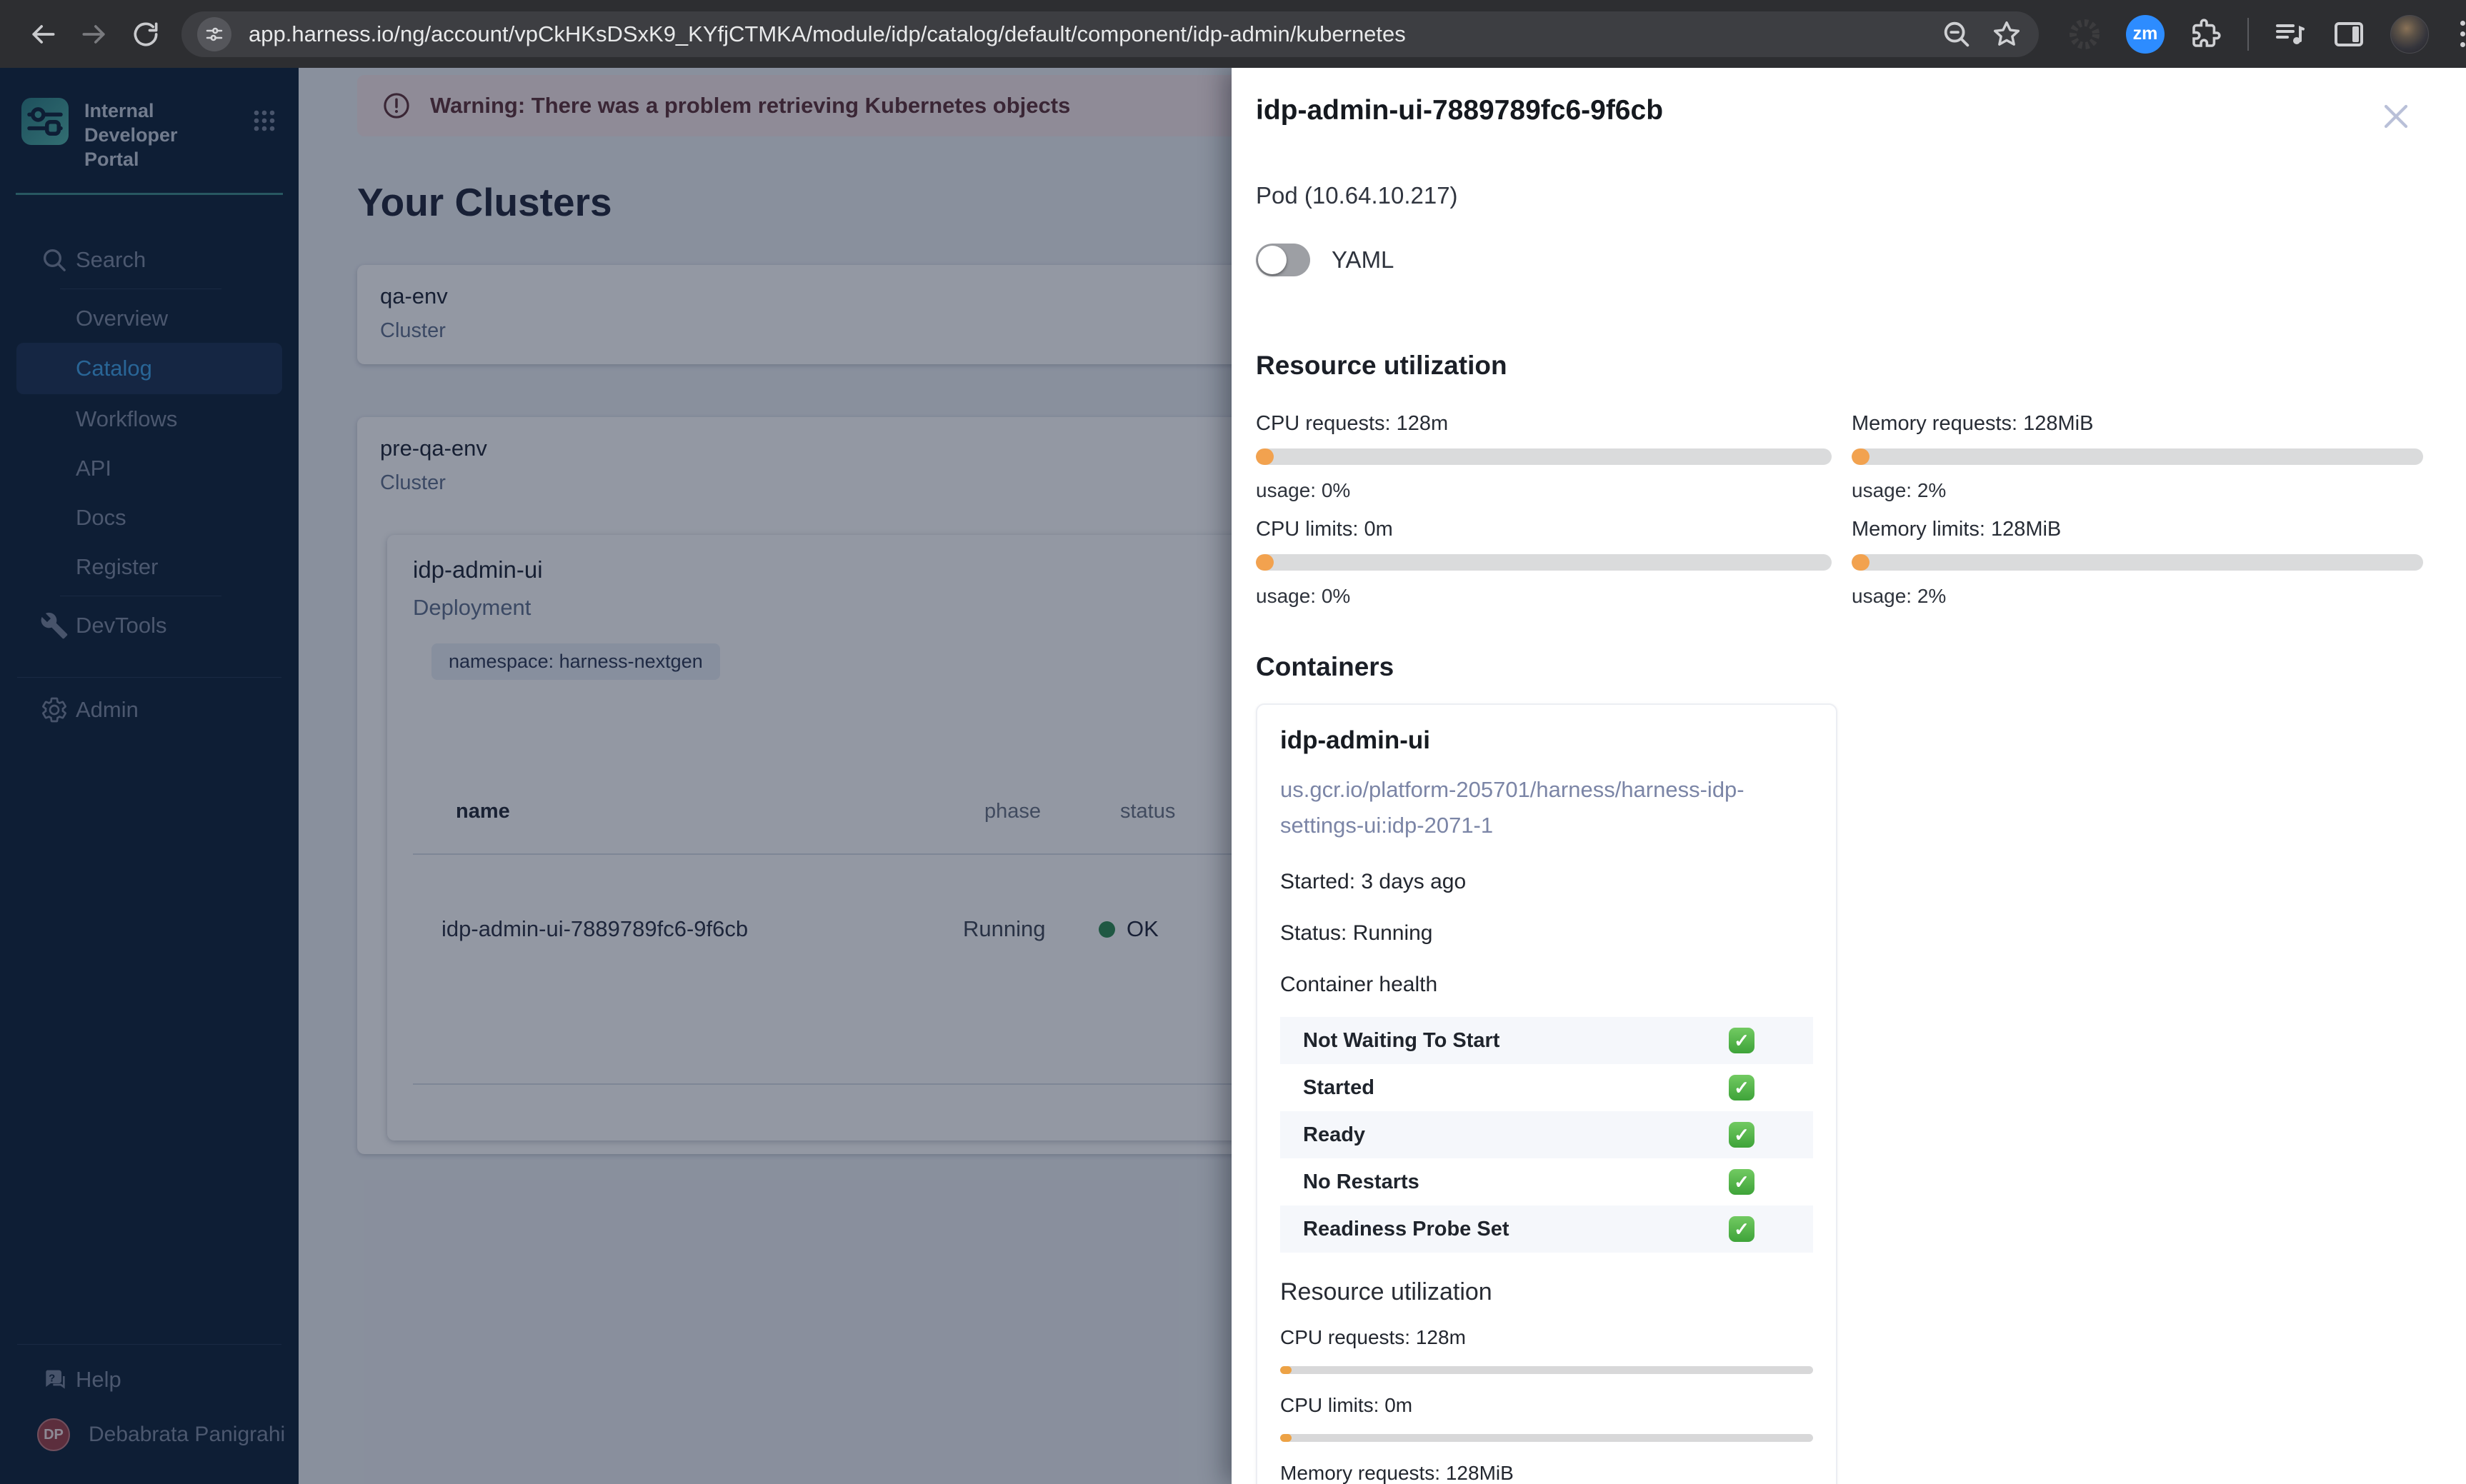 The height and width of the screenshot is (1484, 2466). I want to click on spinner-extension-icon, so click(2084, 34).